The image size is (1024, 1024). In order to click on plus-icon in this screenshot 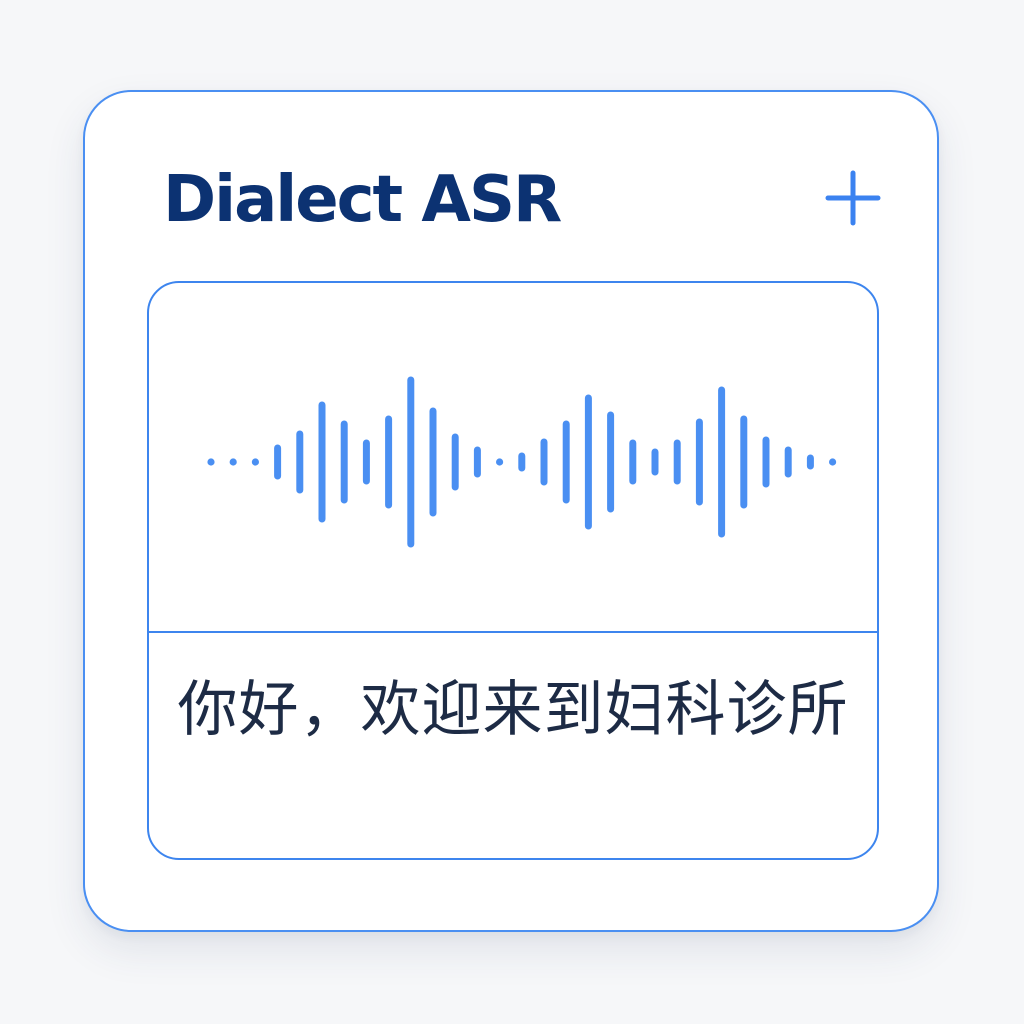, I will do `click(853, 198)`.